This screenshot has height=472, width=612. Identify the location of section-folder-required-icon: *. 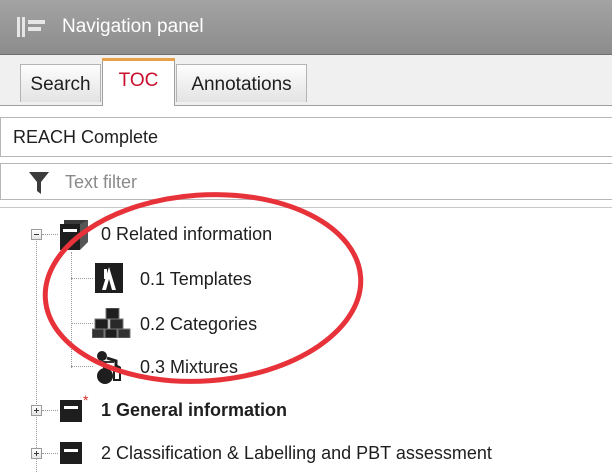
(74, 408).